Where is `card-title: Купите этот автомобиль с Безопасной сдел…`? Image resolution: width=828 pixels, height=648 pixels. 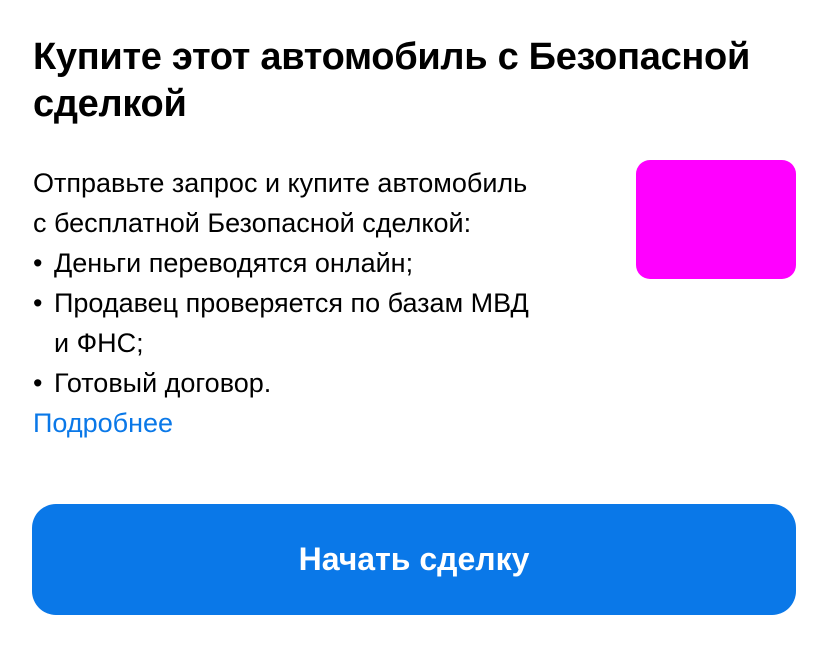
card-title: Купите этот автомобиль с Безопасной сдел… is located at coordinates (392, 80).